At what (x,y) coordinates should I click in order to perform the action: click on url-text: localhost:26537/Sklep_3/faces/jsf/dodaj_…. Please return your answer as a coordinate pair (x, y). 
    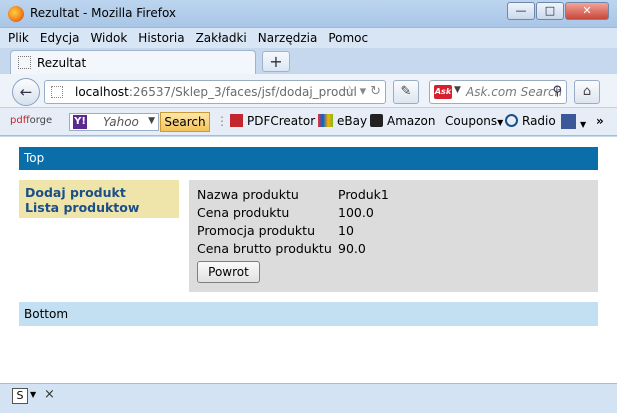
    Looking at the image, I should click on (216, 92).